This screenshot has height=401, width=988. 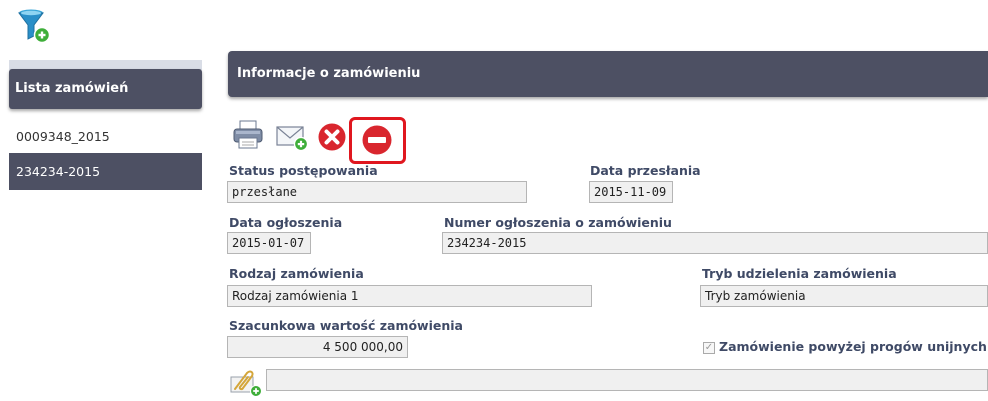 I want to click on data-ogloszenia-field: 2015-01-07, so click(x=269, y=243).